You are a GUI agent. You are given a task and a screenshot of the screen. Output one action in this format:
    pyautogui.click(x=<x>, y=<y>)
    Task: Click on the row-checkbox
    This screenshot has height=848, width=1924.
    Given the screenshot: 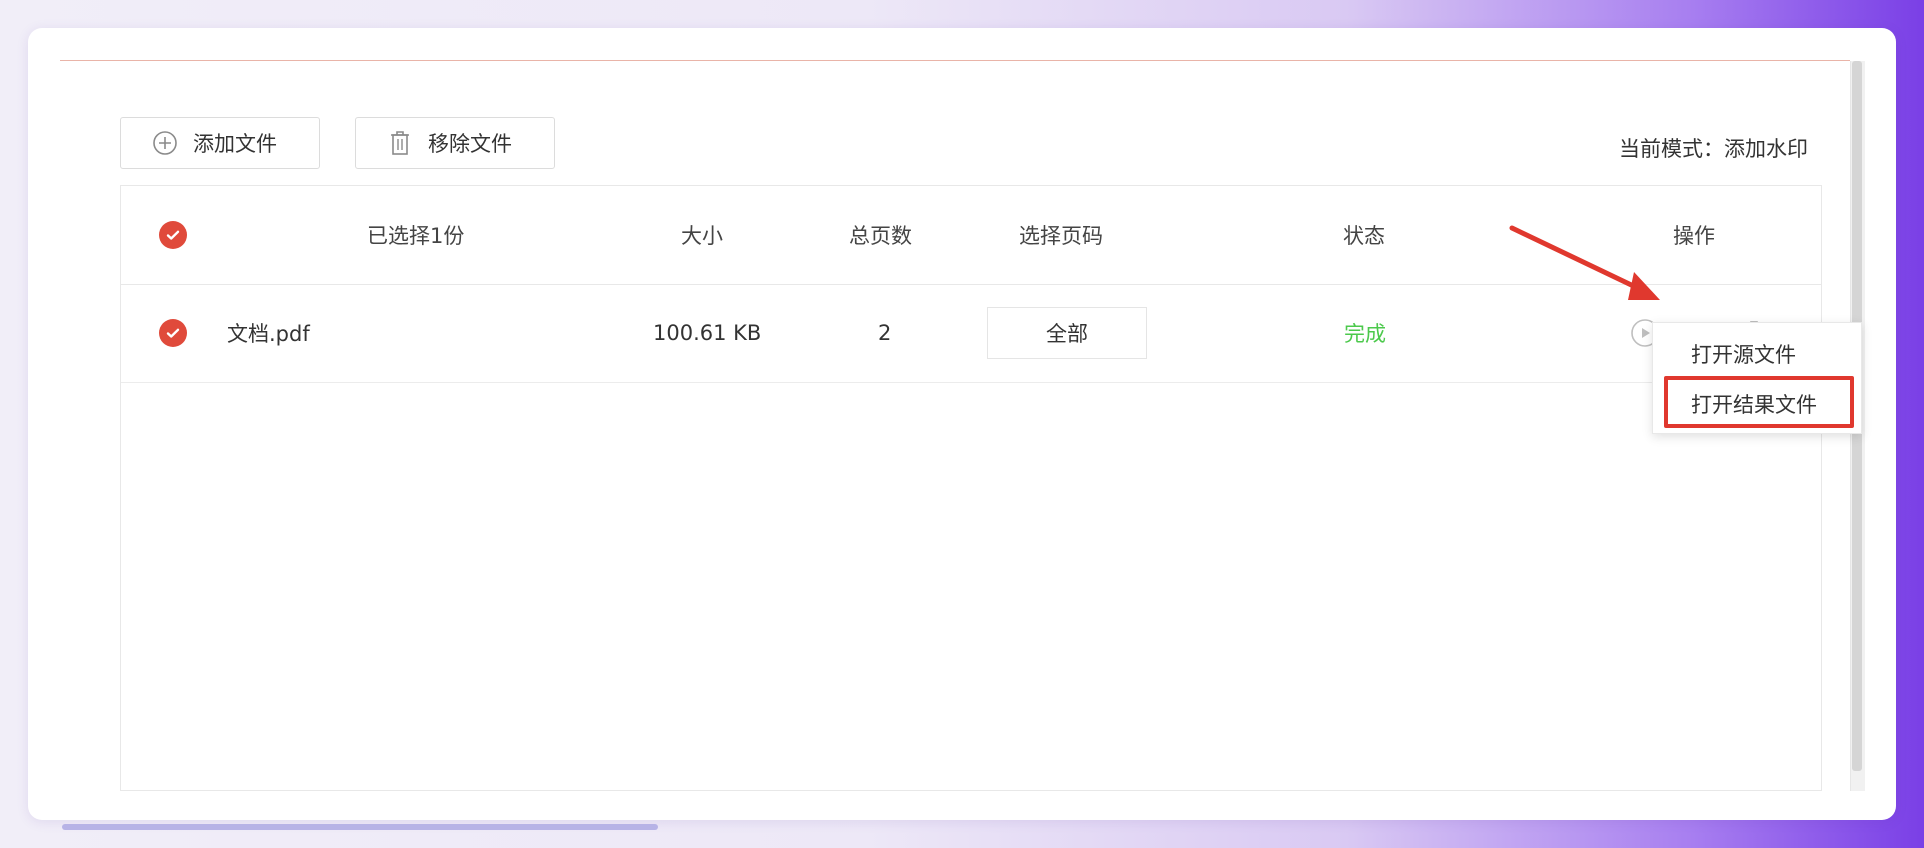 What is the action you would take?
    pyautogui.click(x=173, y=333)
    